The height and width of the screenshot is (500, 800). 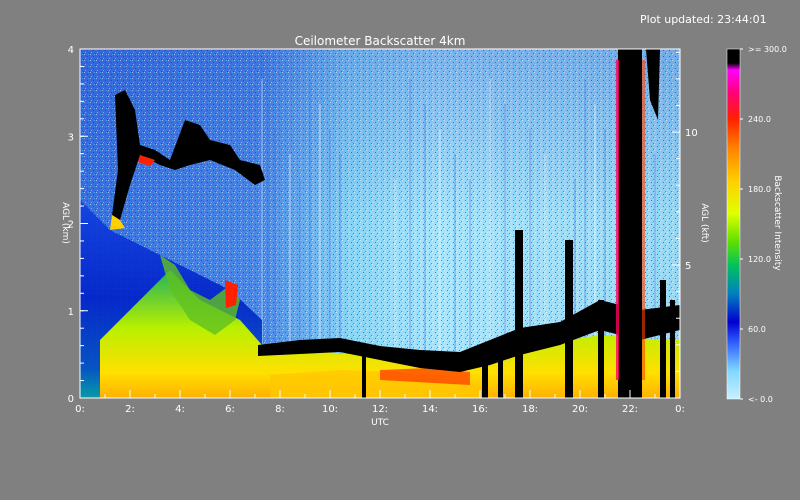 I want to click on y-right-tick-label: 10, so click(x=691, y=133).